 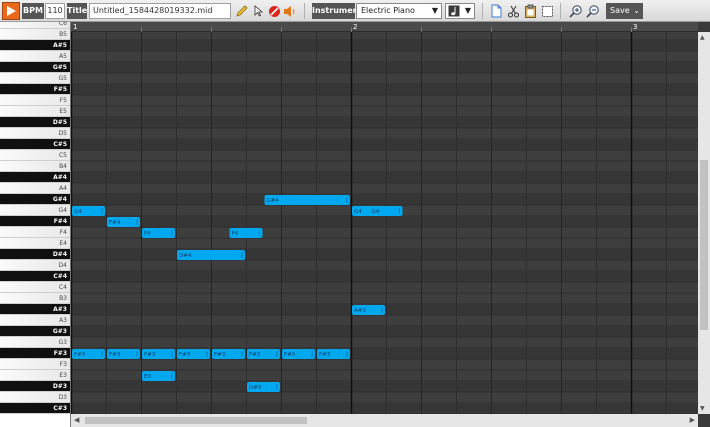 What do you see at coordinates (35, 386) in the screenshot?
I see `piano-key: D#3` at bounding box center [35, 386].